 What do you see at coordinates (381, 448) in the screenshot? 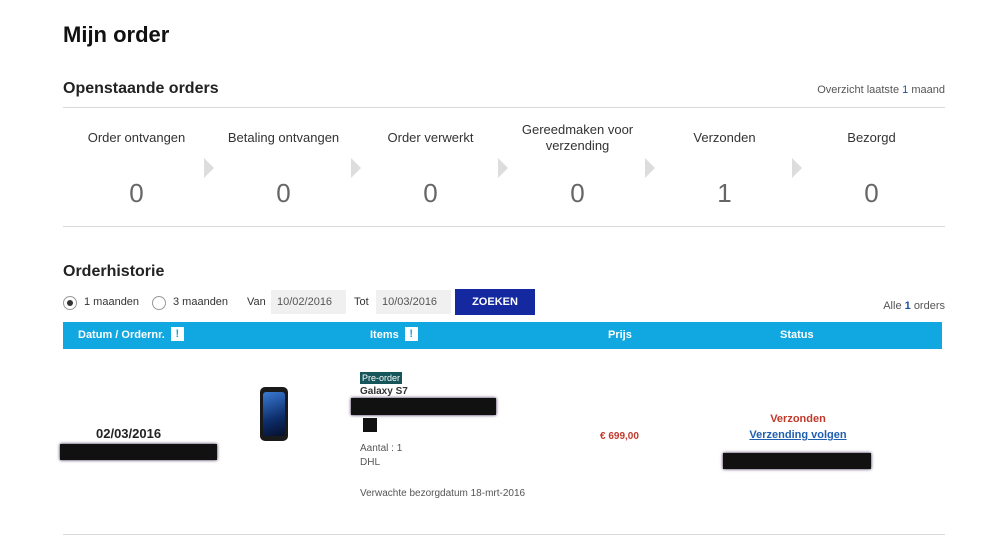
I see `item-quantity: Aantal : 1` at bounding box center [381, 448].